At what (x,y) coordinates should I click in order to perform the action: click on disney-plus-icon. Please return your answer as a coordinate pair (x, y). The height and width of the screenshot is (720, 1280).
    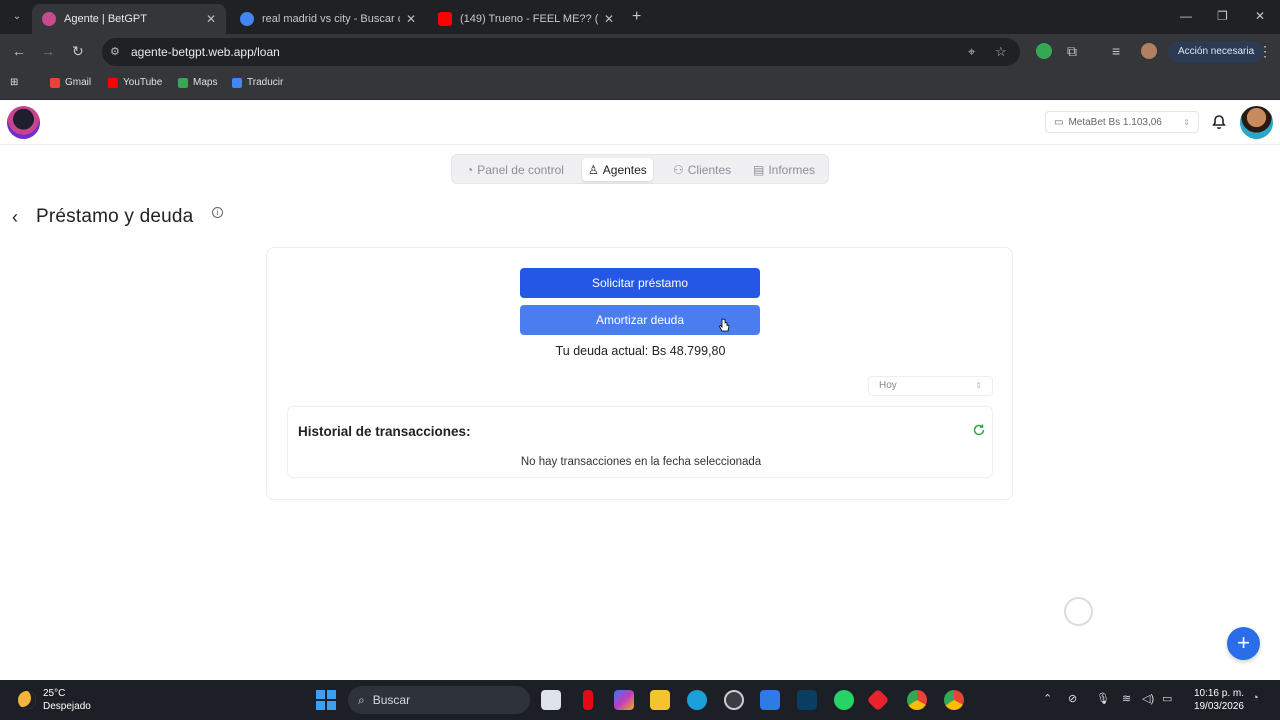
    Looking at the image, I should click on (807, 700).